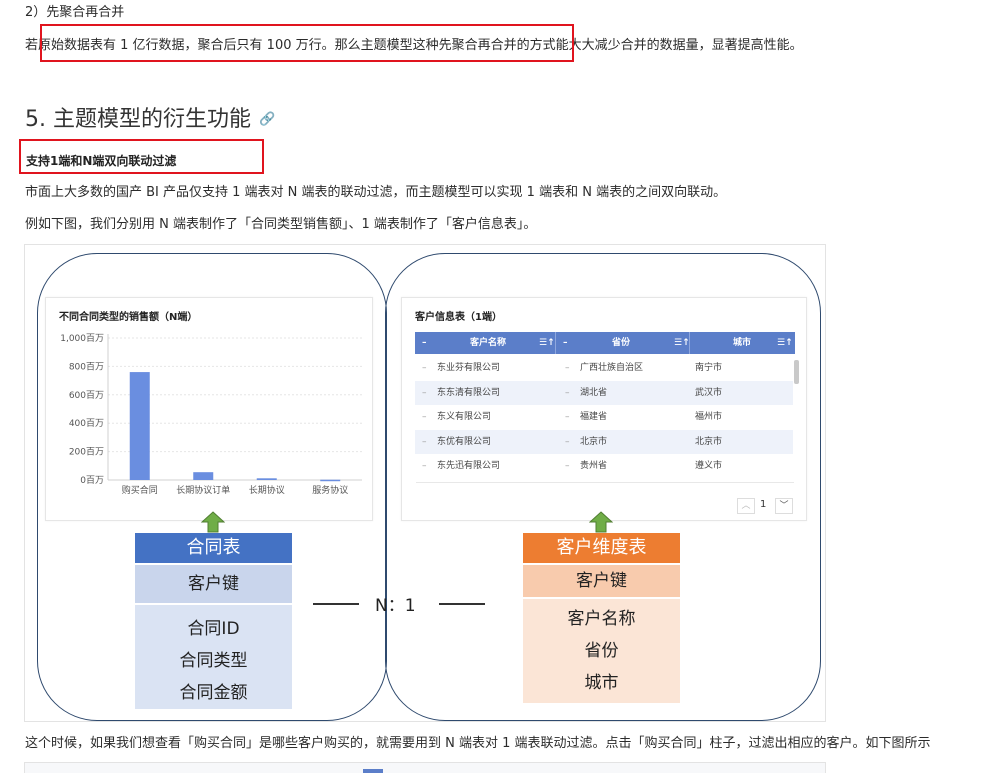 The width and height of the screenshot is (993, 773). I want to click on cell-province: 湖北省, so click(594, 392).